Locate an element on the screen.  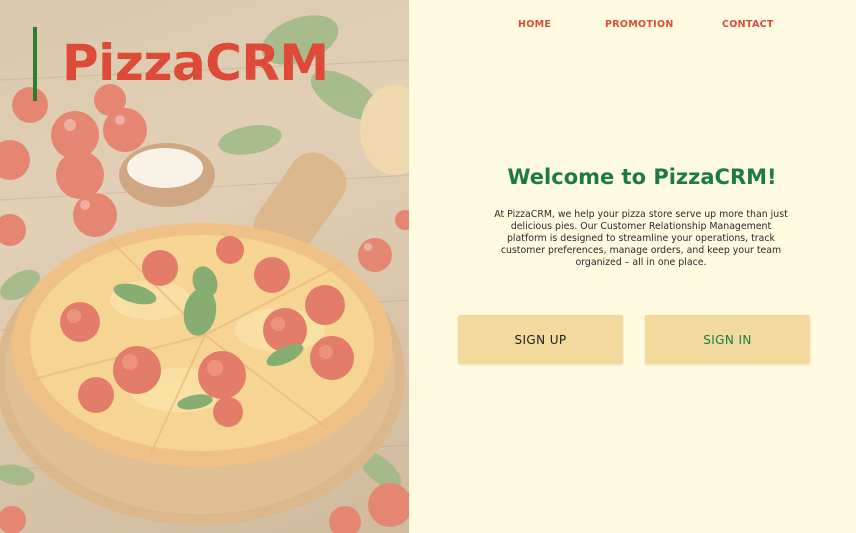
sign-up-button: SIGN UP is located at coordinates (540, 339).